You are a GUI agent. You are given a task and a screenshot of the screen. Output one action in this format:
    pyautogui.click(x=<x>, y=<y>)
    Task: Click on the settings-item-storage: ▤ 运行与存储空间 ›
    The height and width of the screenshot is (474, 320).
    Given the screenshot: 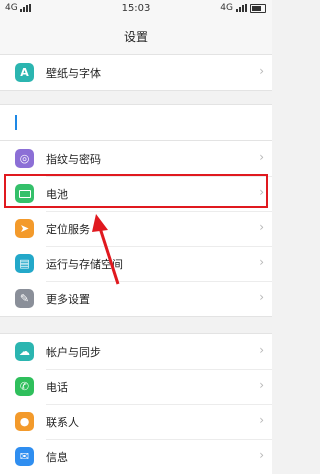 What is the action you would take?
    pyautogui.click(x=136, y=263)
    